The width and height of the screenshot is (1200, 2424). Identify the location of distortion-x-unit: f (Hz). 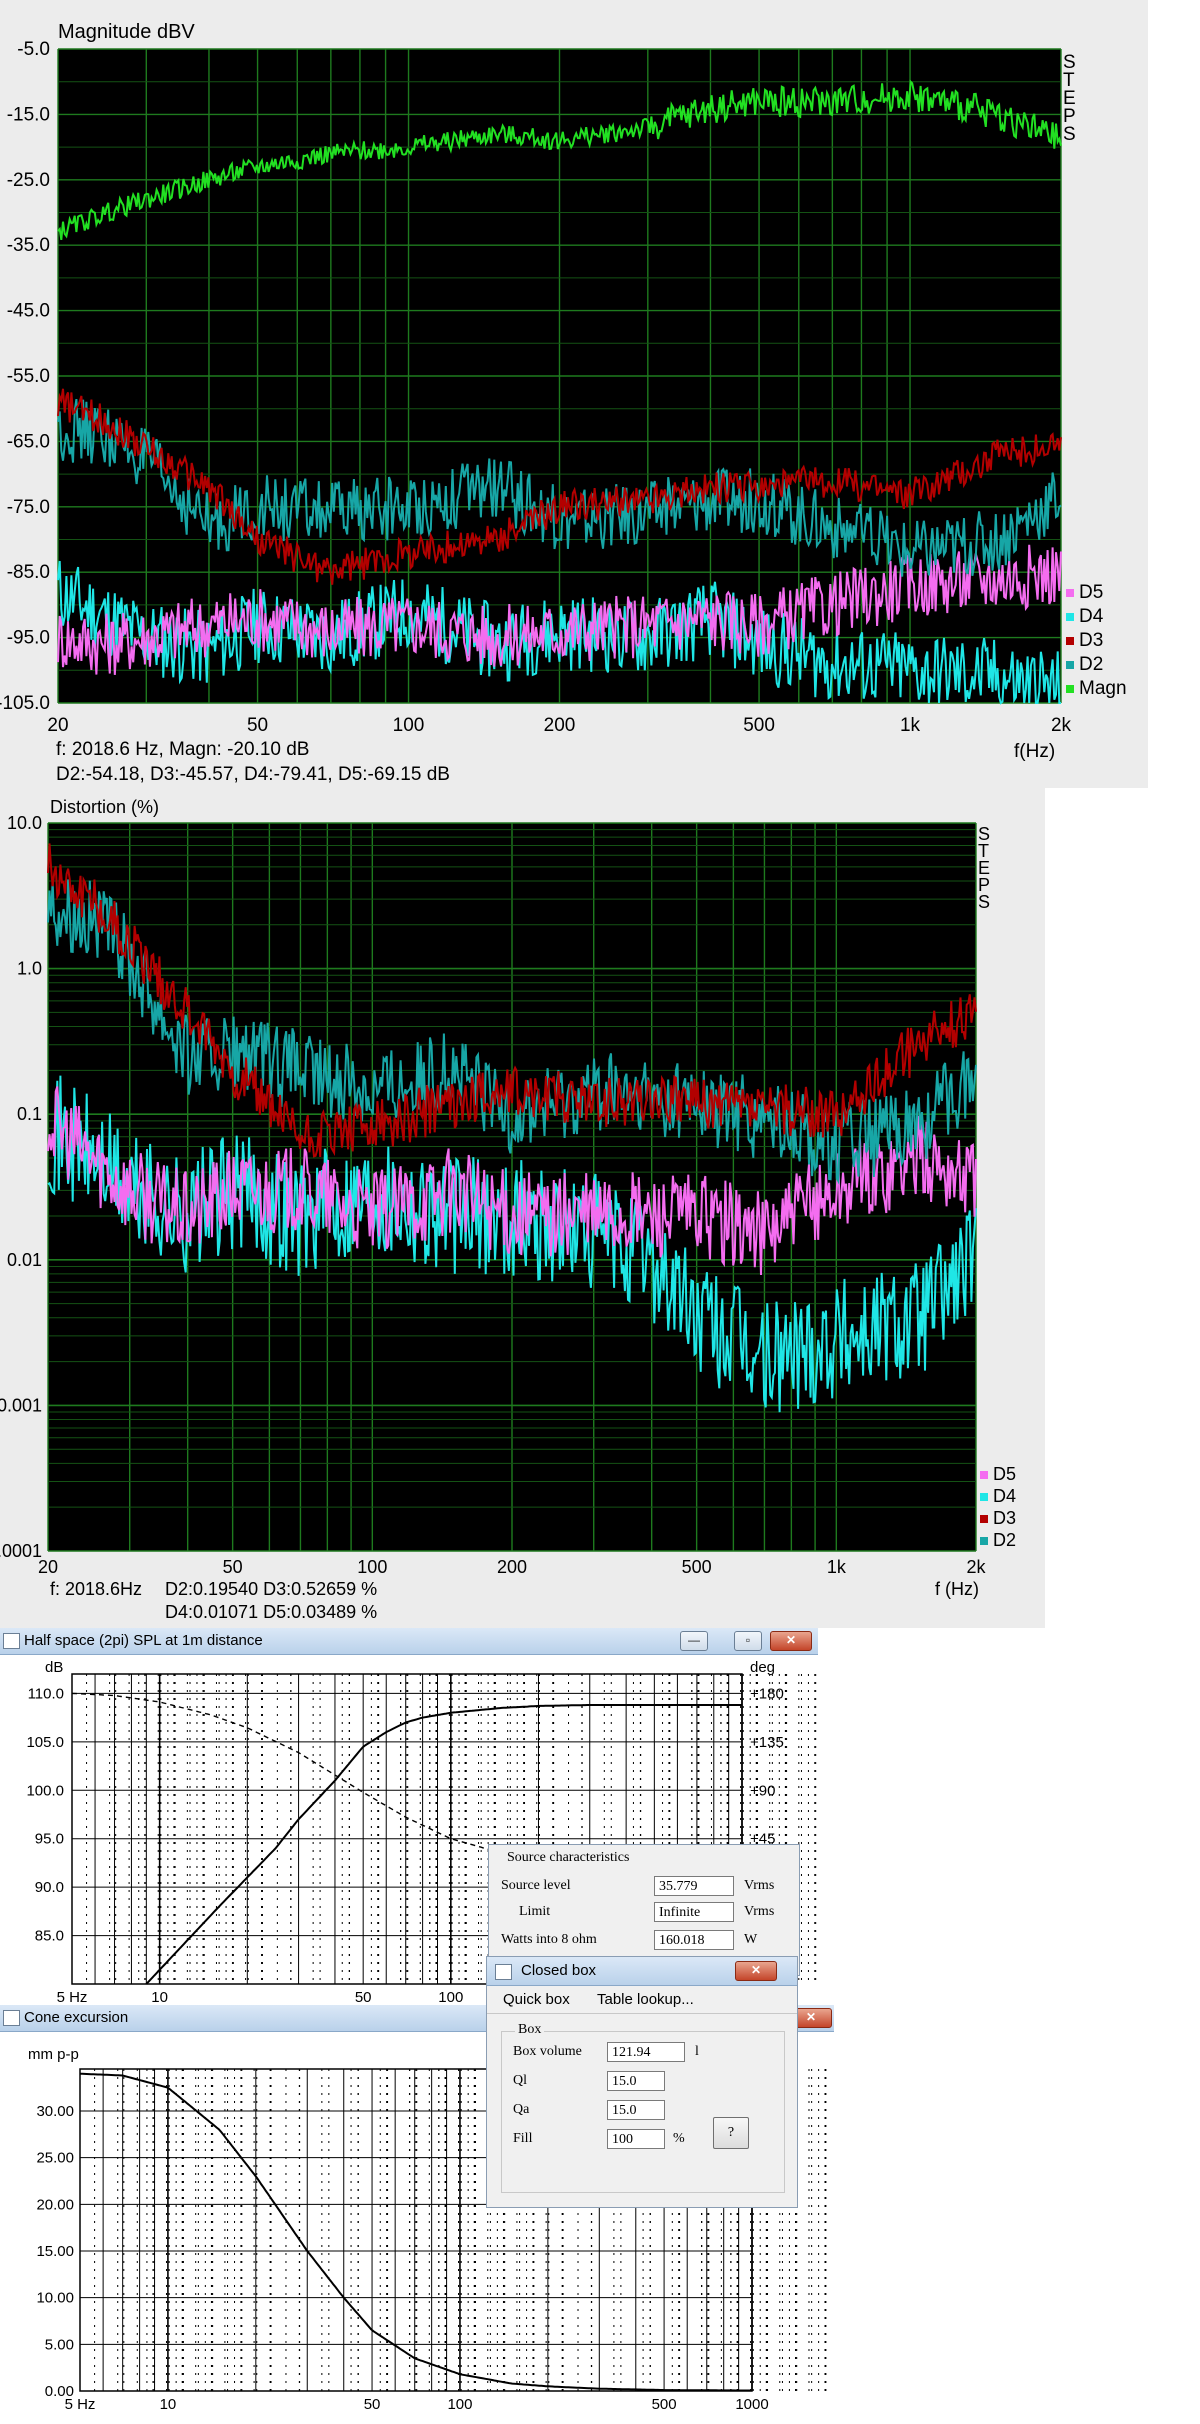
(957, 1589).